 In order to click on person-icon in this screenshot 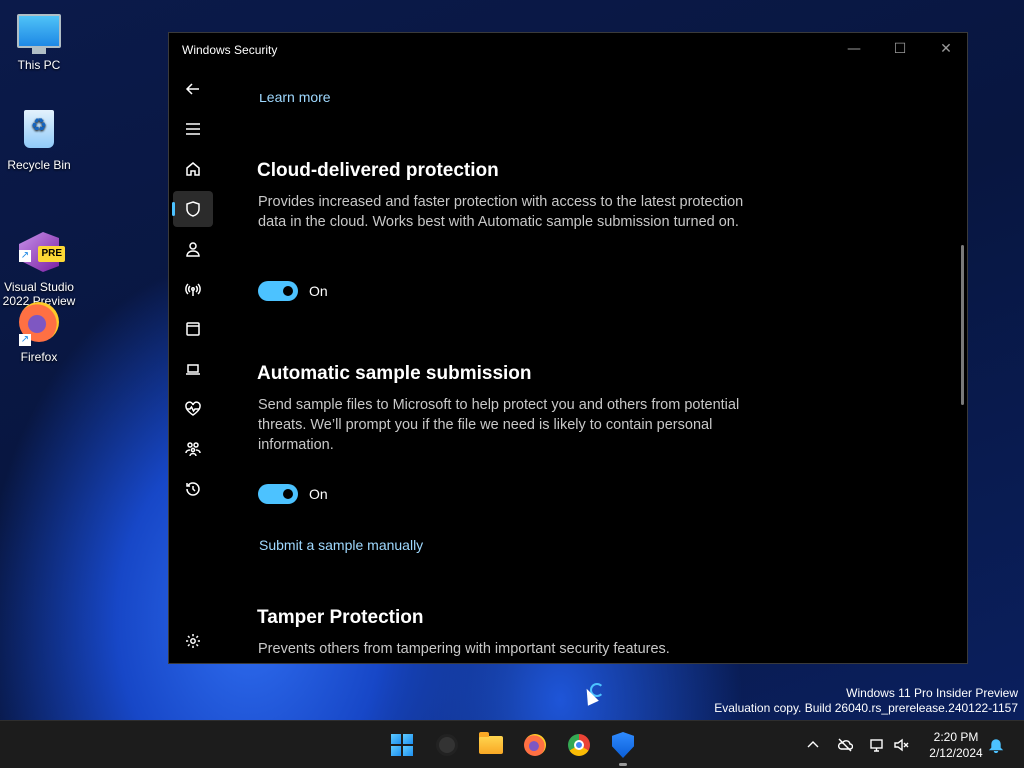, I will do `click(193, 249)`.